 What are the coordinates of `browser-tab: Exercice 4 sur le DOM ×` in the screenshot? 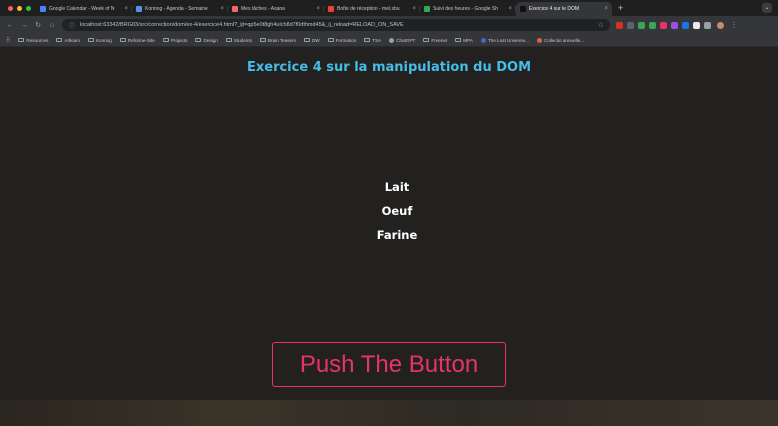 It's located at (564, 9).